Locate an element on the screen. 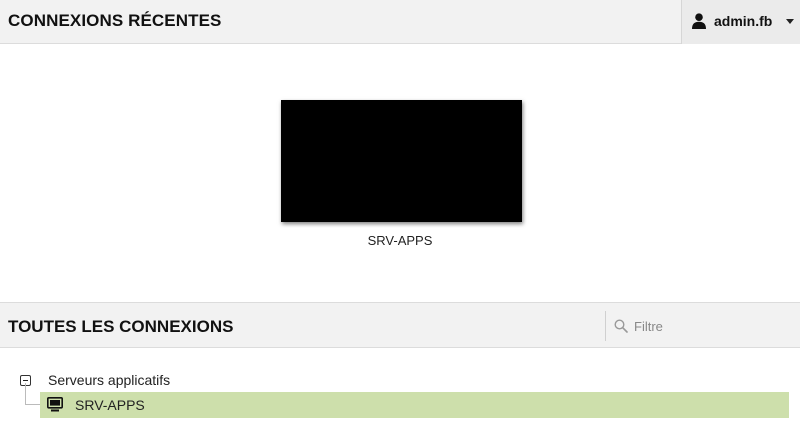  filter-box is located at coordinates (702, 326).